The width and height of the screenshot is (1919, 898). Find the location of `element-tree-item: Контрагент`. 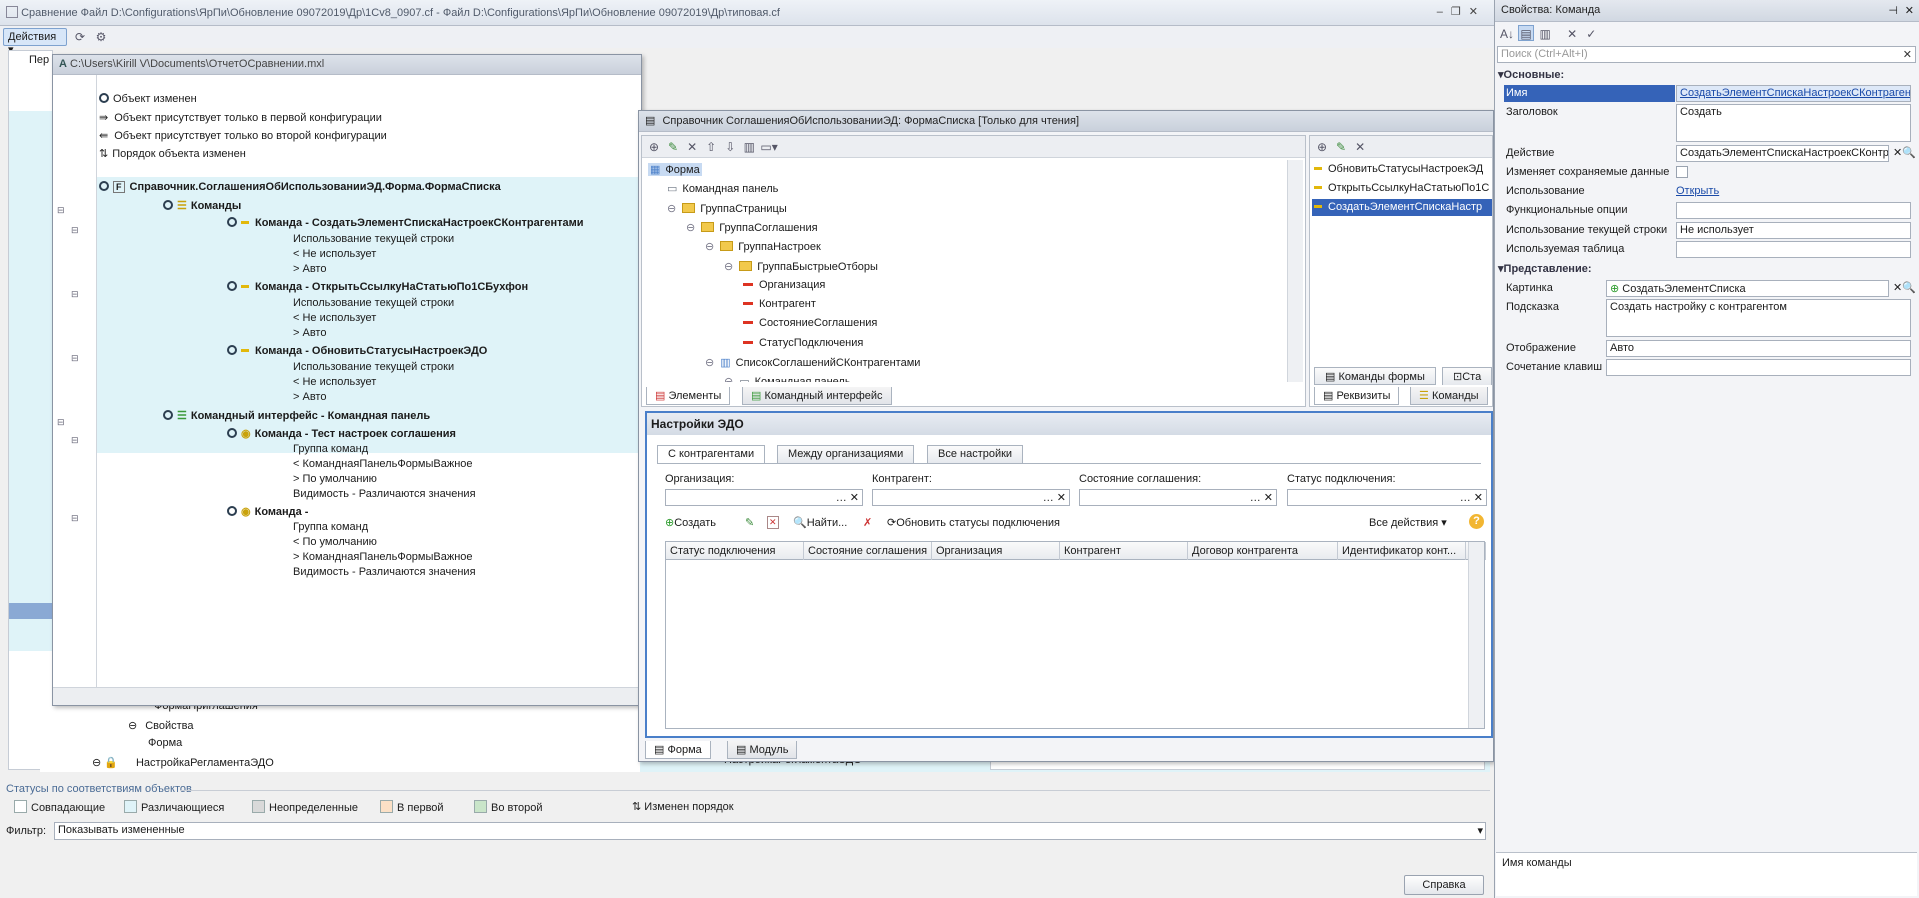

element-tree-item: Контрагент is located at coordinates (779, 304).